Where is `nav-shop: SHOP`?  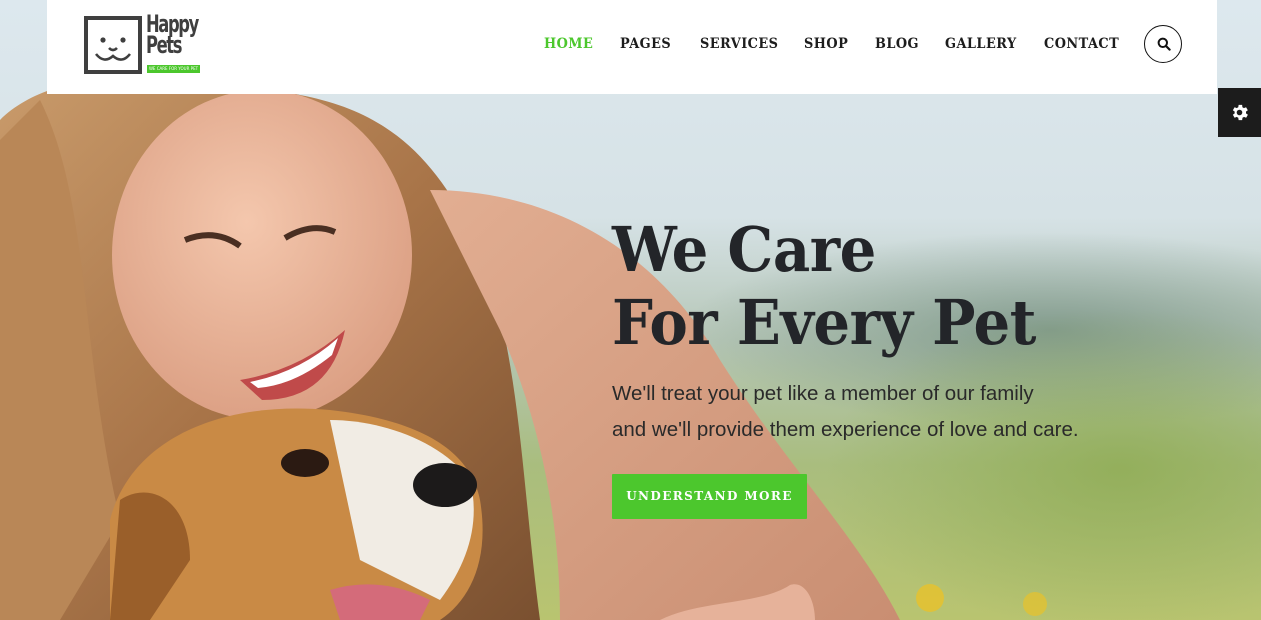 nav-shop: SHOP is located at coordinates (826, 44).